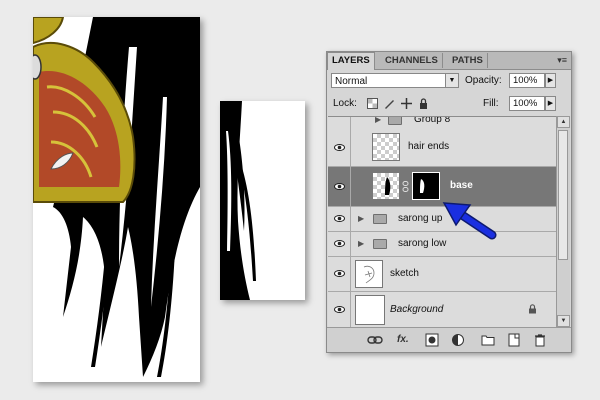 This screenshot has width=600, height=400. I want to click on panel-footer: fx., so click(449, 339).